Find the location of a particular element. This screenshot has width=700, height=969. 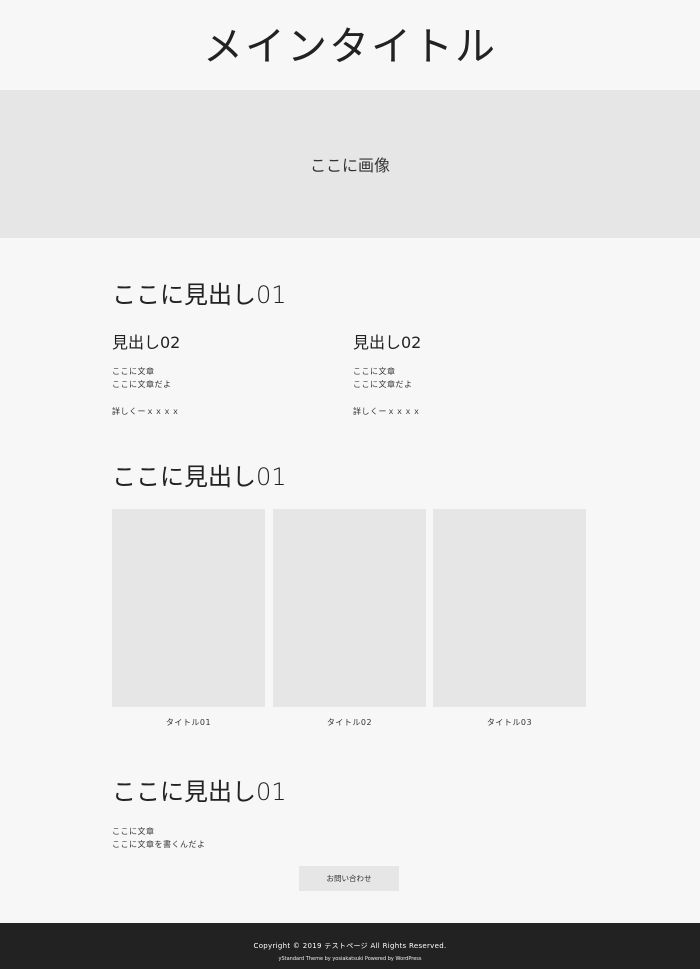

card-title: タイトル03 is located at coordinates (509, 722).